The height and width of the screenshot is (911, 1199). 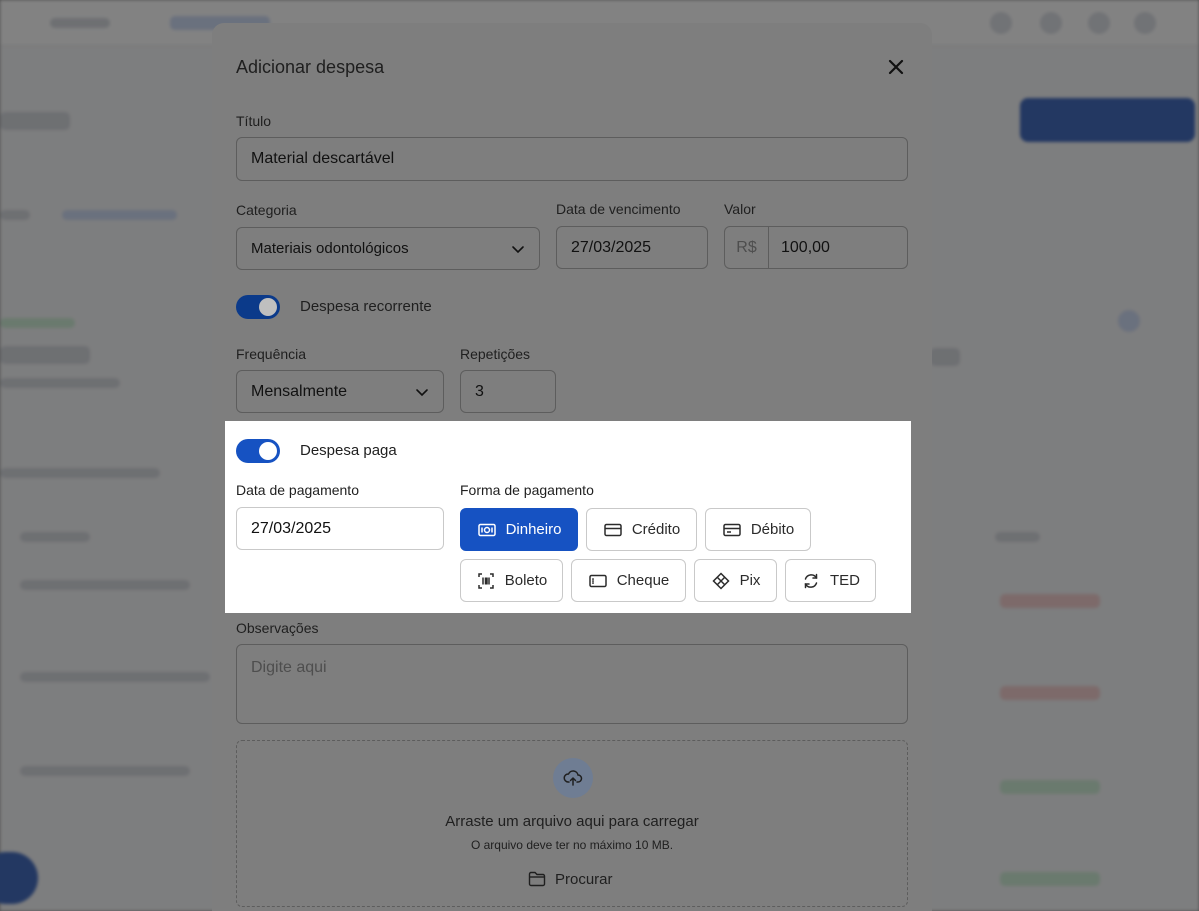 I want to click on payment-cheque-button: Cheque, so click(x=628, y=580).